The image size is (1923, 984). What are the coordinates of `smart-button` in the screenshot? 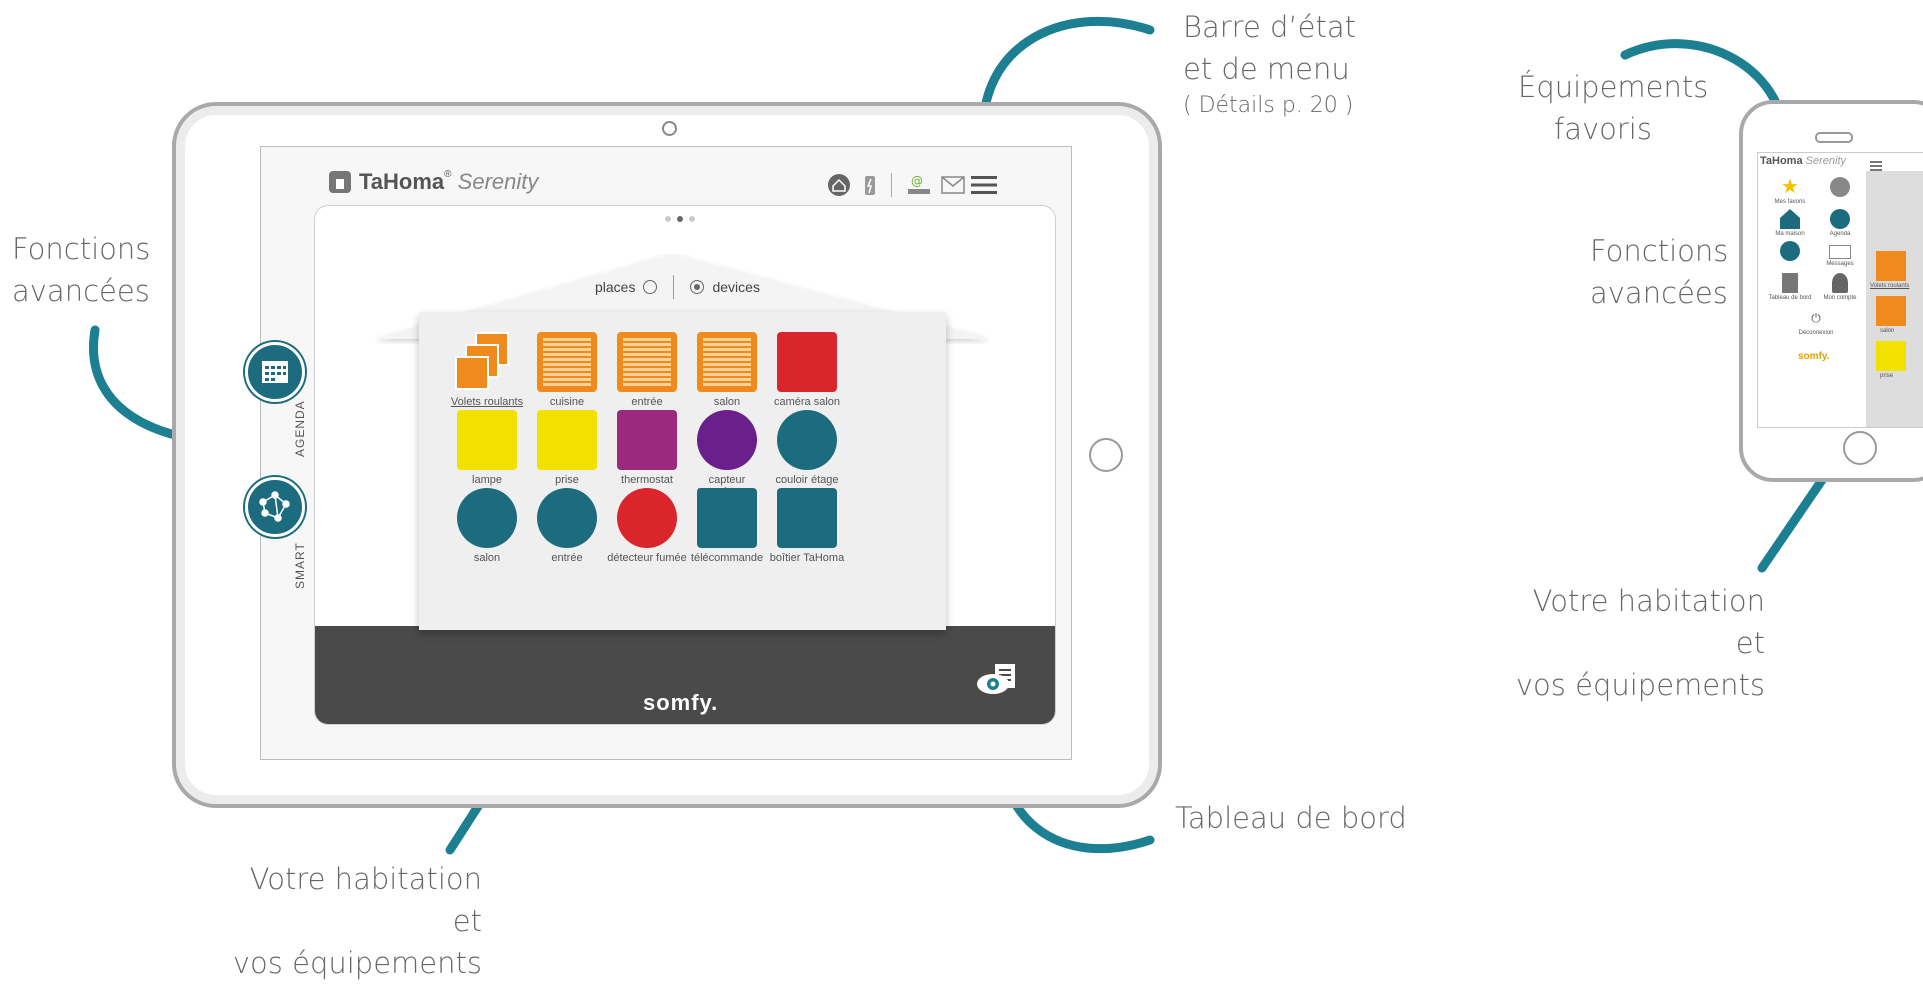 It's located at (275, 507).